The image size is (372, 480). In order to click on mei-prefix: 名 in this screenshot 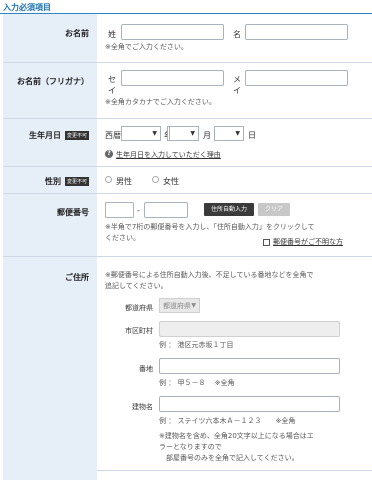, I will do `click(237, 34)`.